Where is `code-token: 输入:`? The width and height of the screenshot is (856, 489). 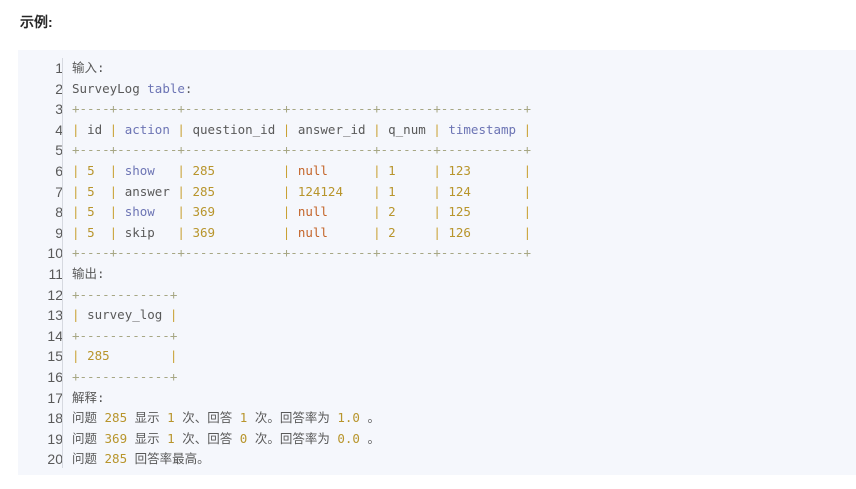 code-token: 输入: is located at coordinates (88, 67).